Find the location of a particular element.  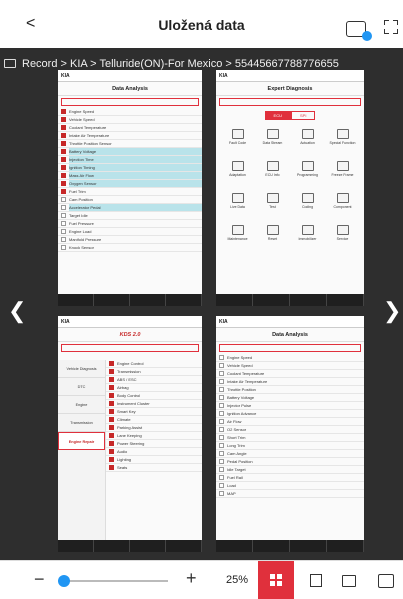

function-tile: Coding is located at coordinates (307, 206).